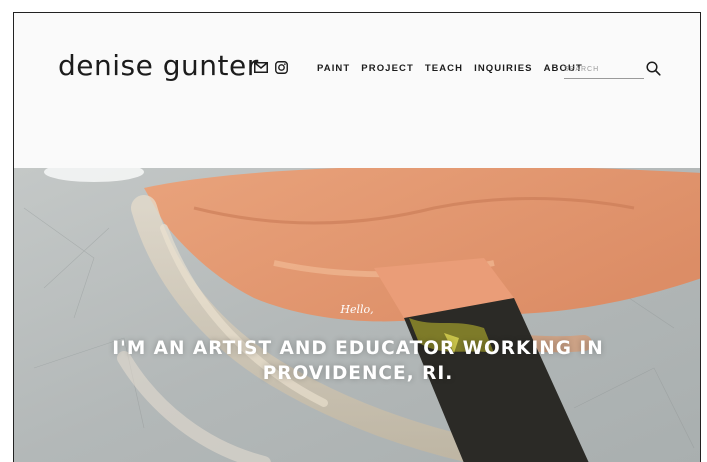 The width and height of the screenshot is (707, 462). I want to click on site-logo: denise gunter, so click(158, 65).